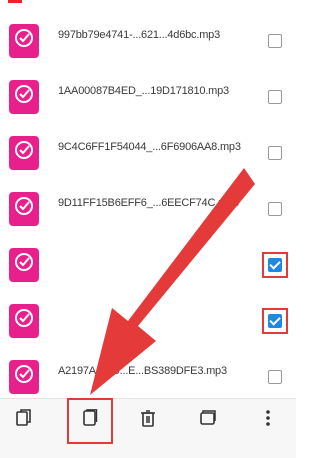  What do you see at coordinates (143, 91) in the screenshot?
I see `file-name: 1AA00087B4ED_...19D171810.mp3` at bounding box center [143, 91].